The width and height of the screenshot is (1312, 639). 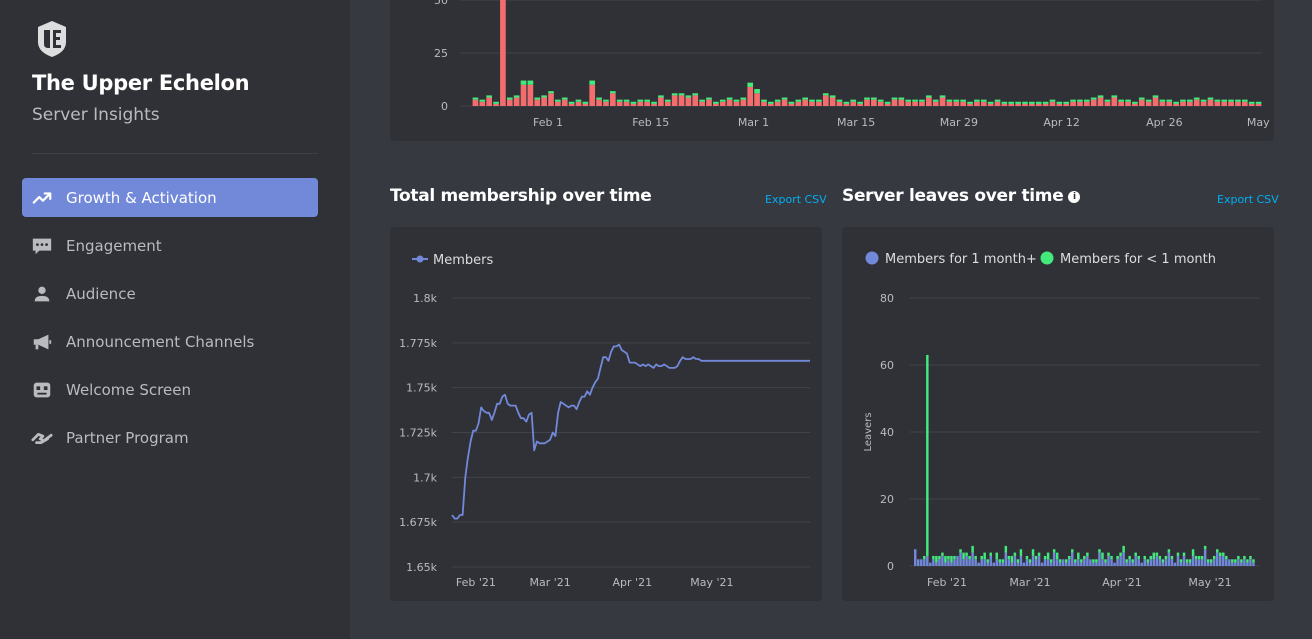 What do you see at coordinates (170, 197) in the screenshot?
I see `sidebar-item-growth-activation: Growth & Activation` at bounding box center [170, 197].